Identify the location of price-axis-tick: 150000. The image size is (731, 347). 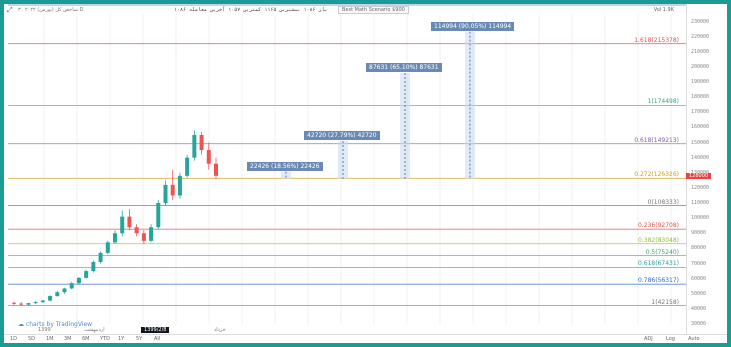
(700, 142).